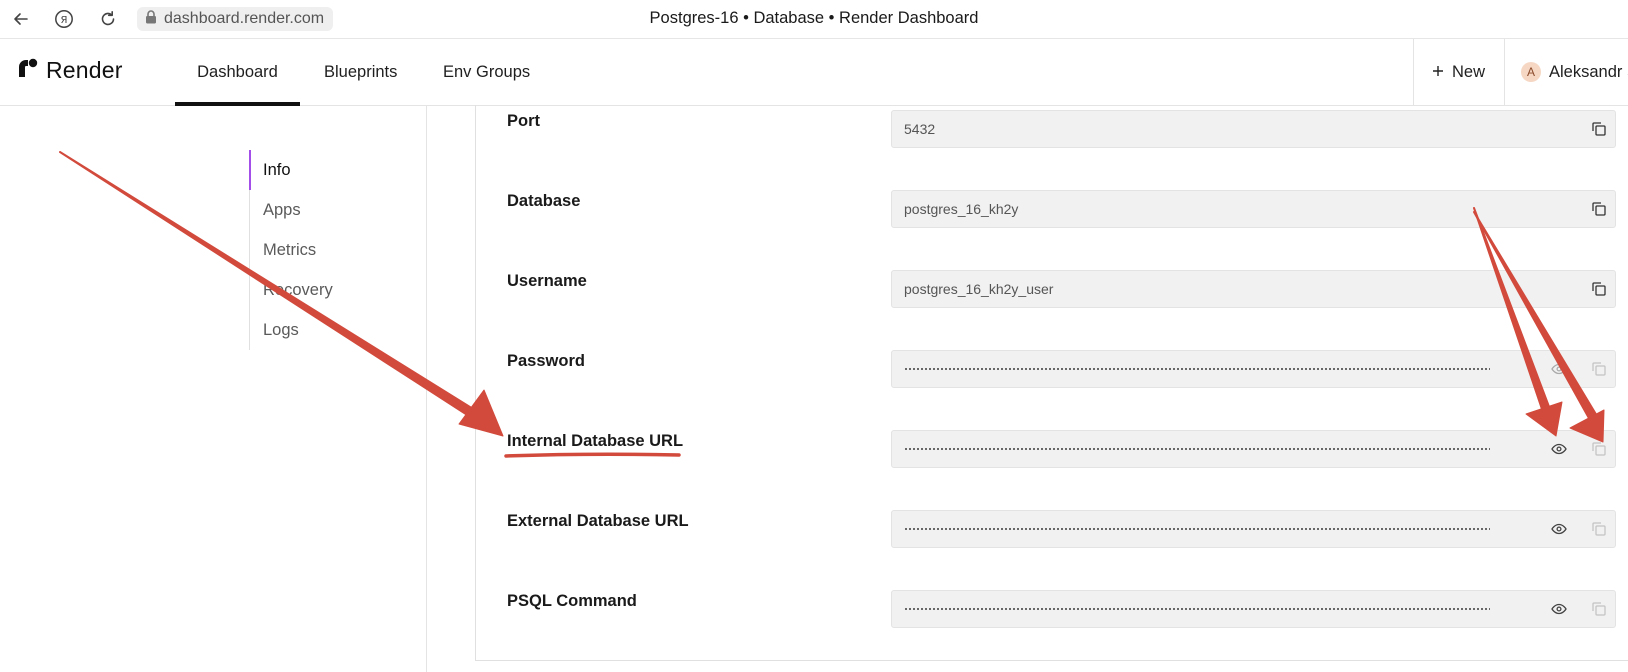  Describe the element at coordinates (426, 388) in the screenshot. I see `sidebar-divider` at that location.